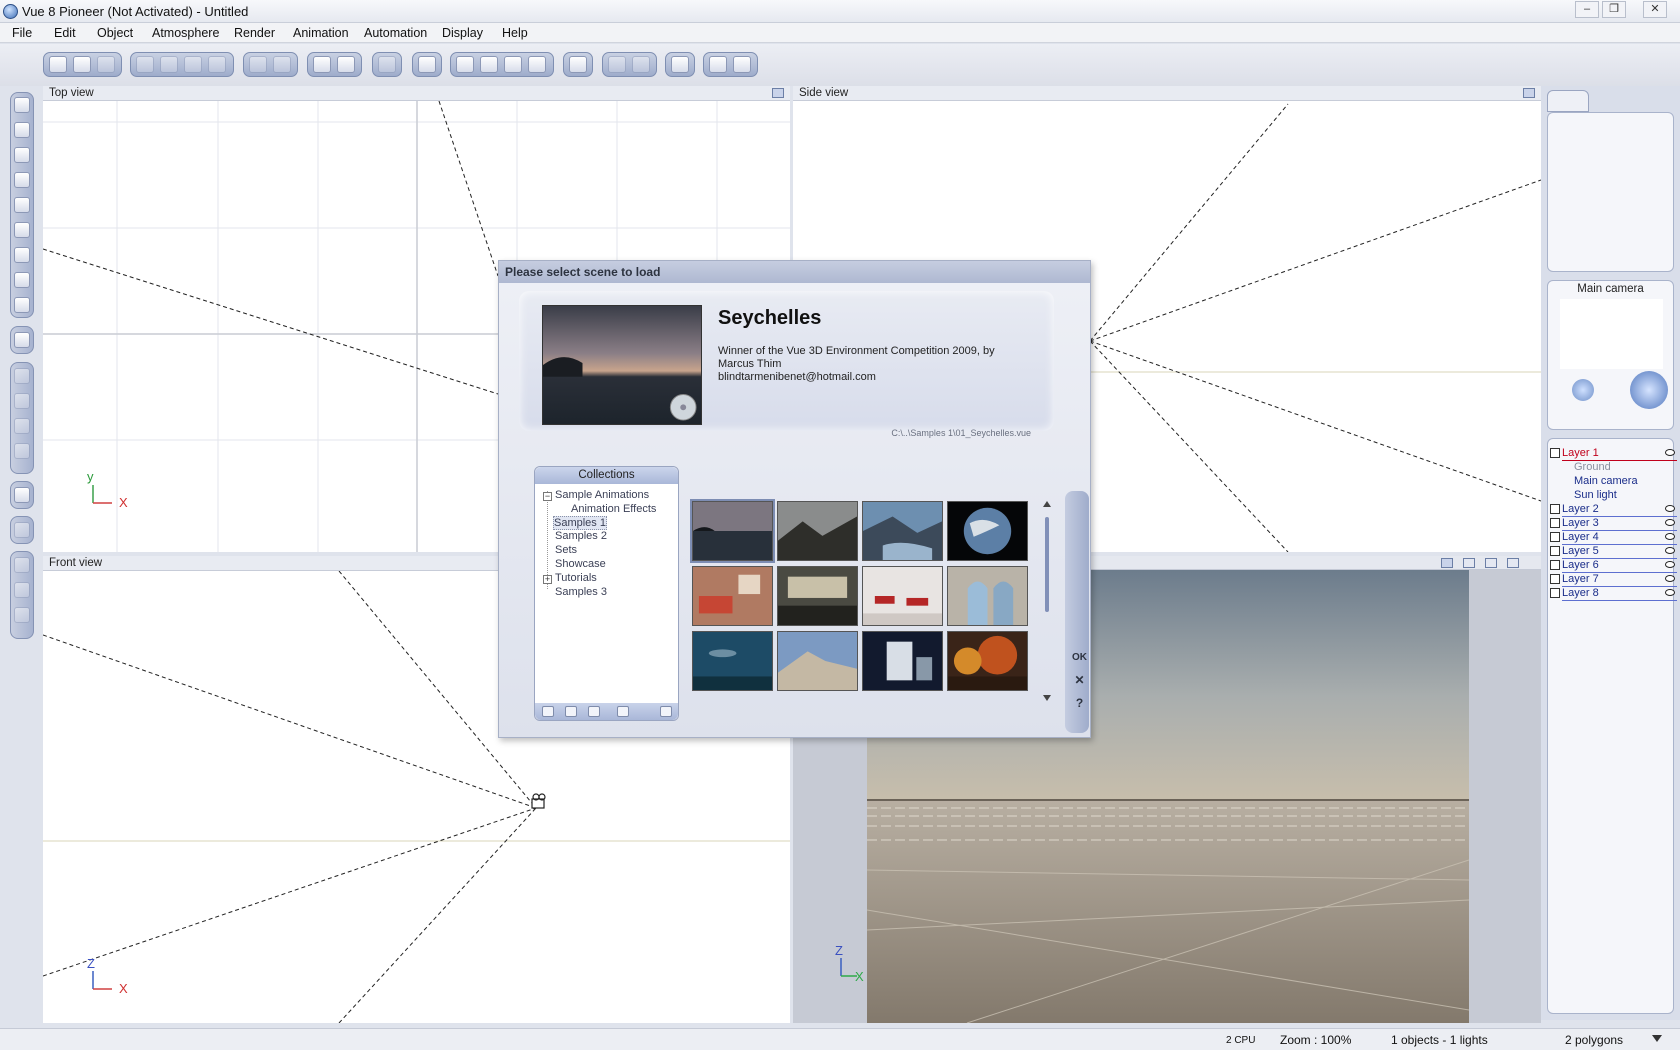 The height and width of the screenshot is (1050, 1680). What do you see at coordinates (22, 530) in the screenshot?
I see `camera-icon` at bounding box center [22, 530].